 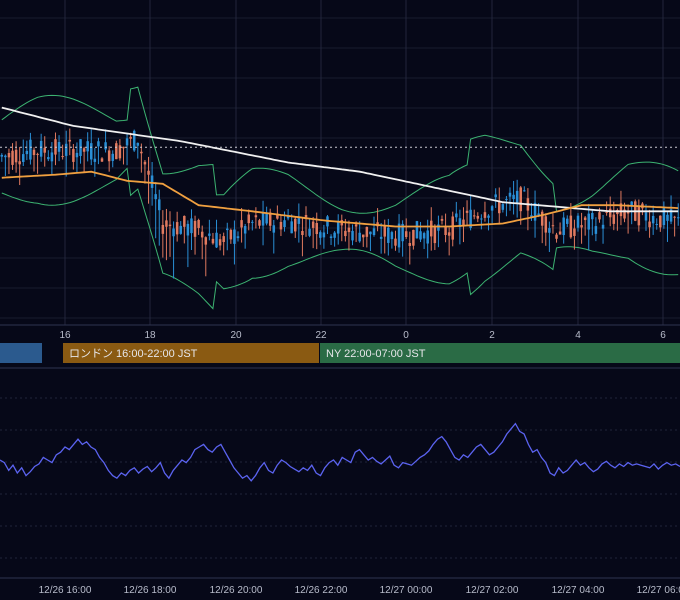 I want to click on price-x-tick-label: 20, so click(x=236, y=335).